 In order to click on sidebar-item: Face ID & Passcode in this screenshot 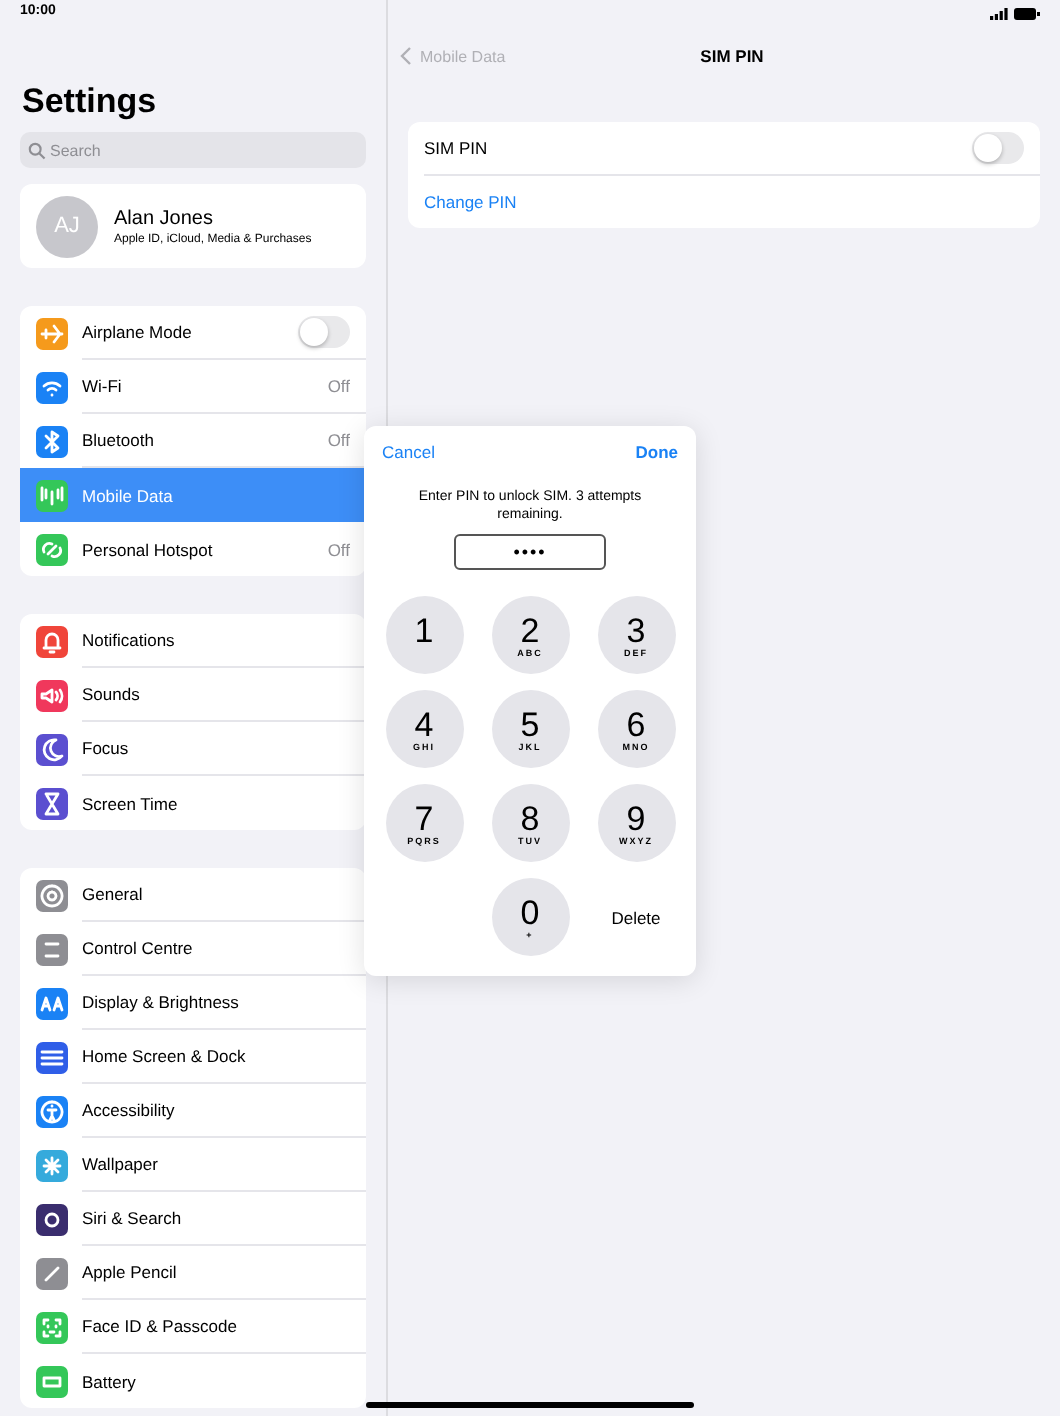, I will do `click(193, 1327)`.